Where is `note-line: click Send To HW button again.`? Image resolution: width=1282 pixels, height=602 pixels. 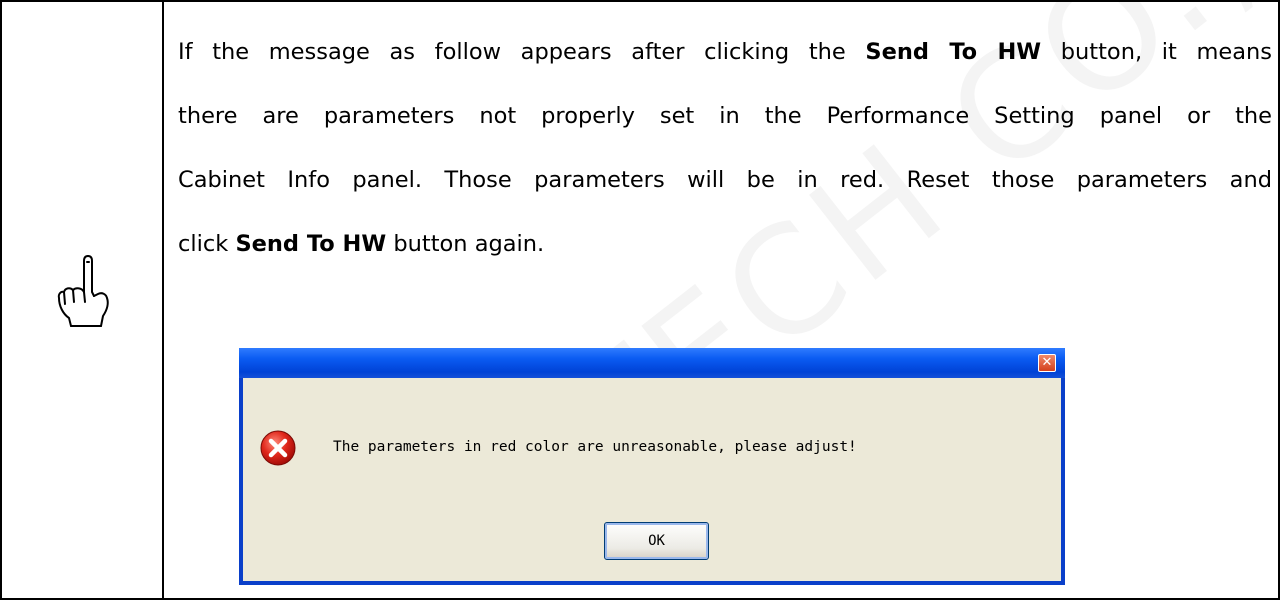 note-line: click Send To HW button again. is located at coordinates (361, 244).